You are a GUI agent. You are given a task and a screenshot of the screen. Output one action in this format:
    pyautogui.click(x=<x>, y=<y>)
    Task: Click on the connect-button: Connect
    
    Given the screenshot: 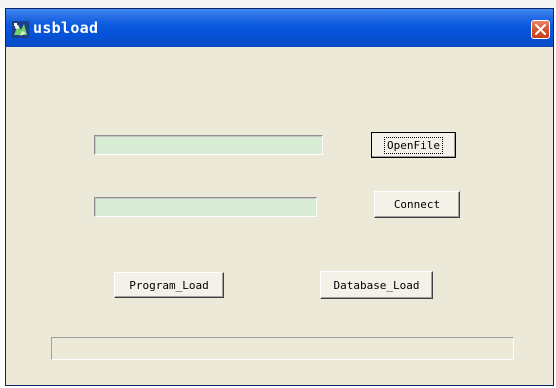 What is the action you would take?
    pyautogui.click(x=417, y=204)
    